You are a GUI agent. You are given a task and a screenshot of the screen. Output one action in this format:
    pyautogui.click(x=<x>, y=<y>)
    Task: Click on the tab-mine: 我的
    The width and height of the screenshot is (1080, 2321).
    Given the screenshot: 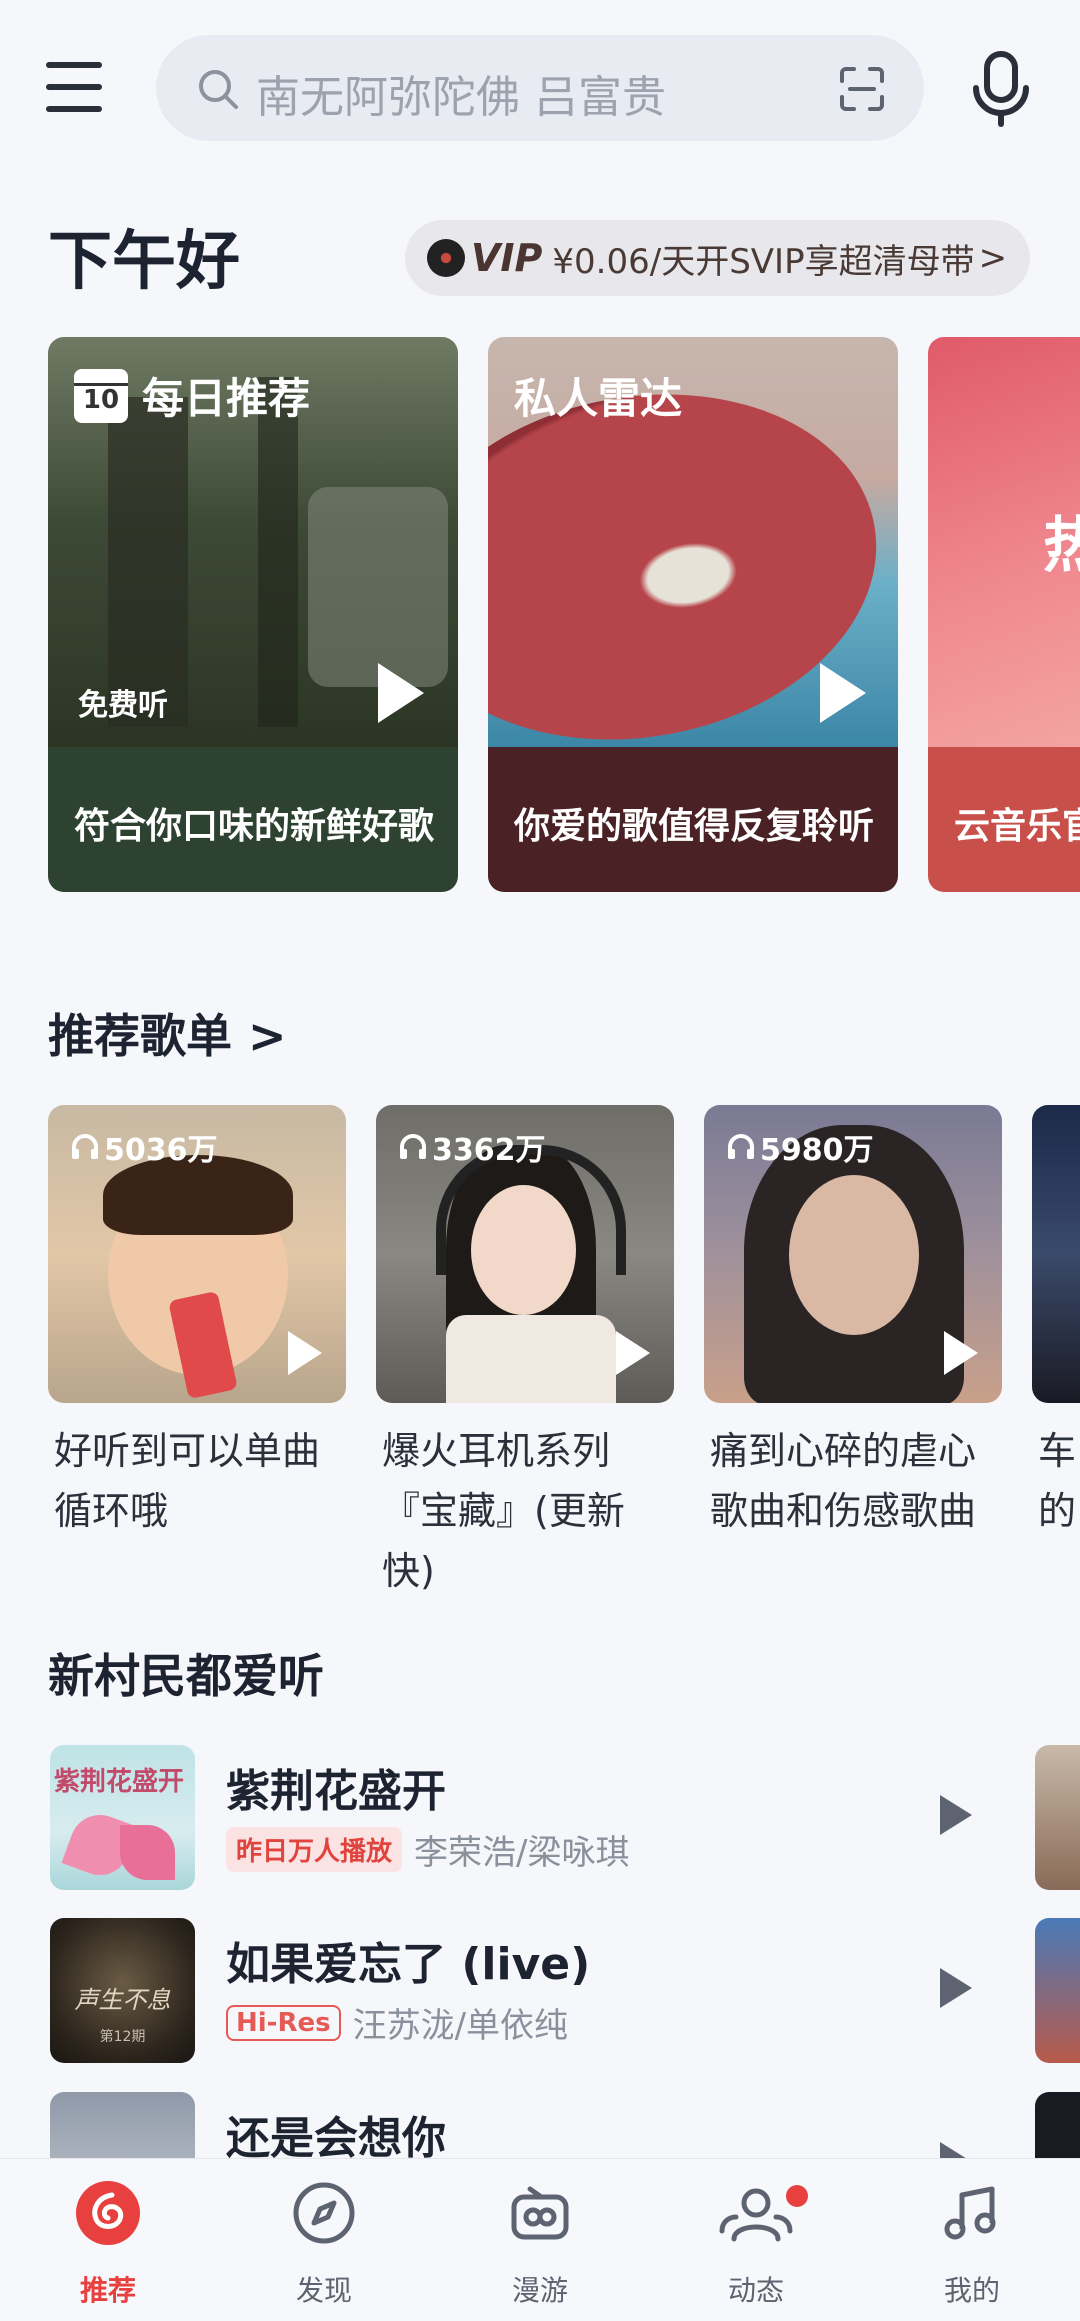 What is the action you would take?
    pyautogui.click(x=972, y=2240)
    